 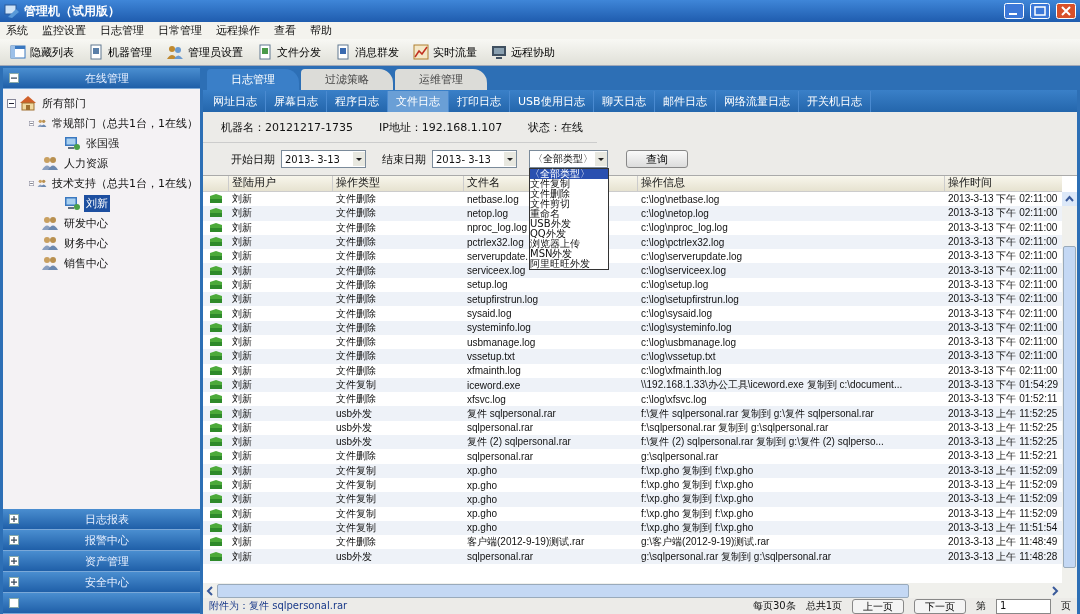 I want to click on table-cell: c:\log\nproc_log.log, so click(x=684, y=228).